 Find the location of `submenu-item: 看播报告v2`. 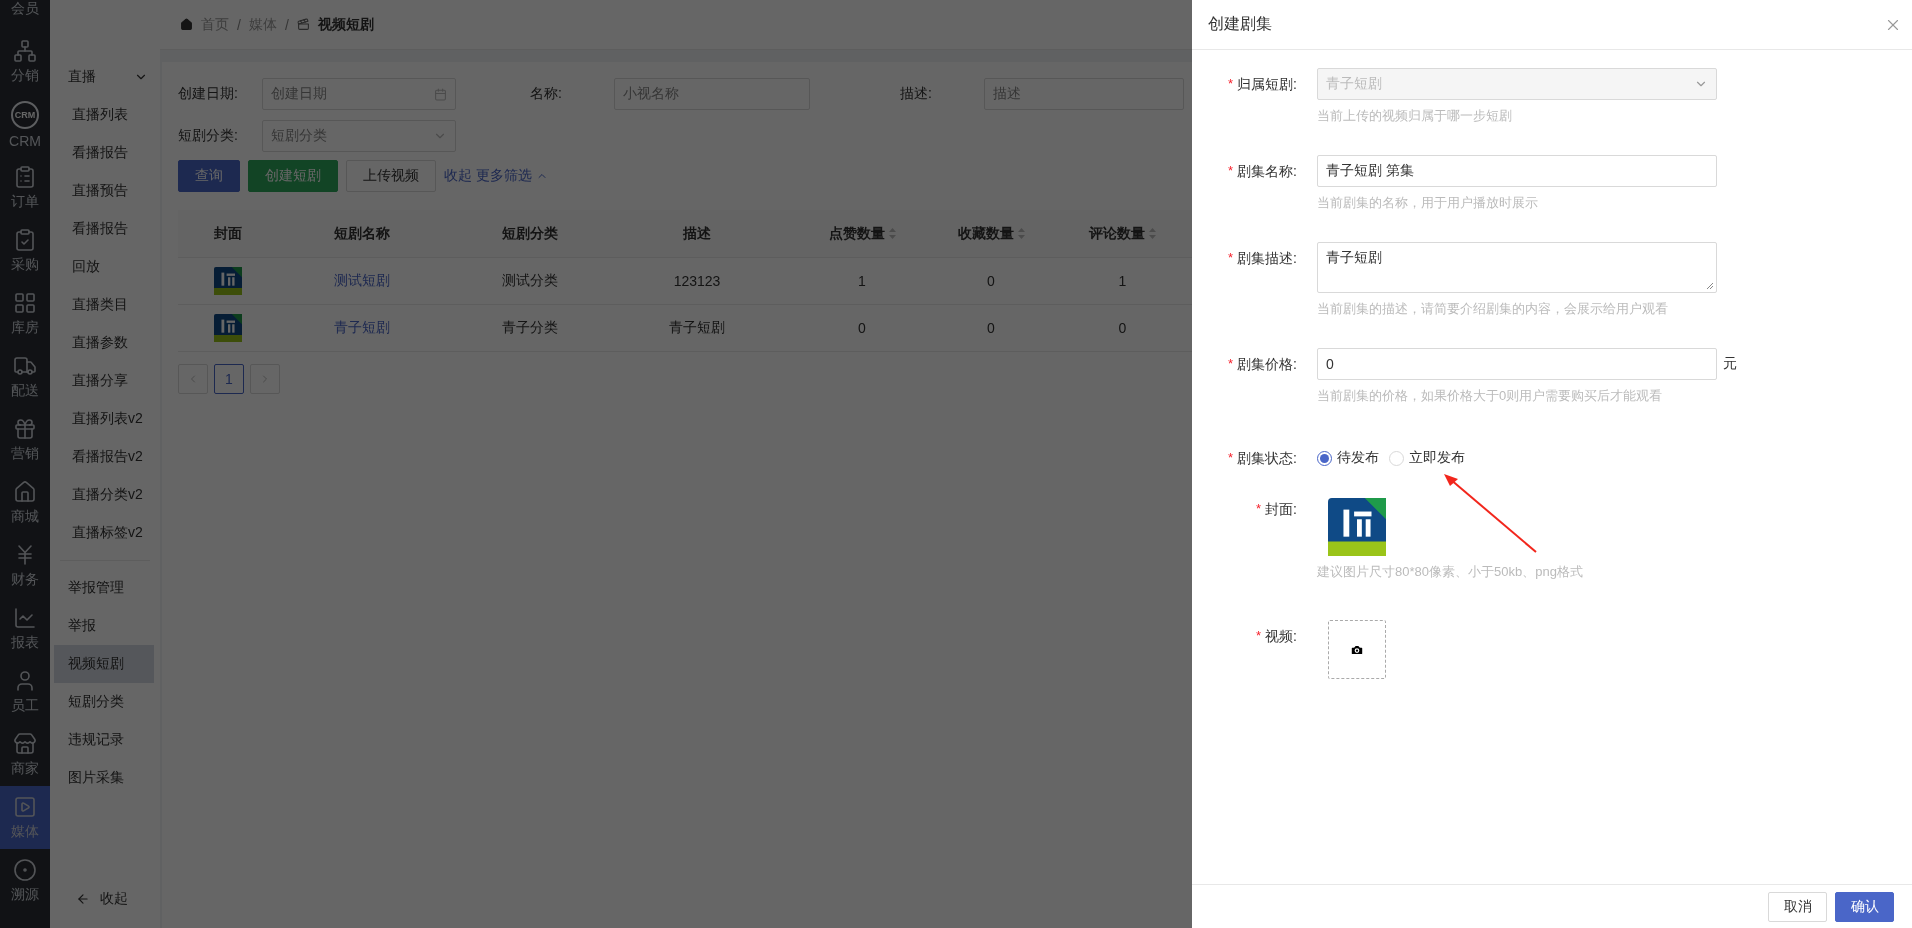

submenu-item: 看播报告v2 is located at coordinates (104, 457).